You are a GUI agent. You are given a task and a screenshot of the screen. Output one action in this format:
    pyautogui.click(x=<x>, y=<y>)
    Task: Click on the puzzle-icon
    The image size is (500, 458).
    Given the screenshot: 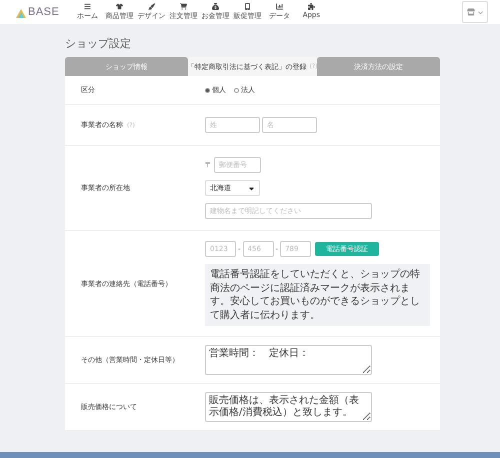 What is the action you would take?
    pyautogui.click(x=311, y=6)
    